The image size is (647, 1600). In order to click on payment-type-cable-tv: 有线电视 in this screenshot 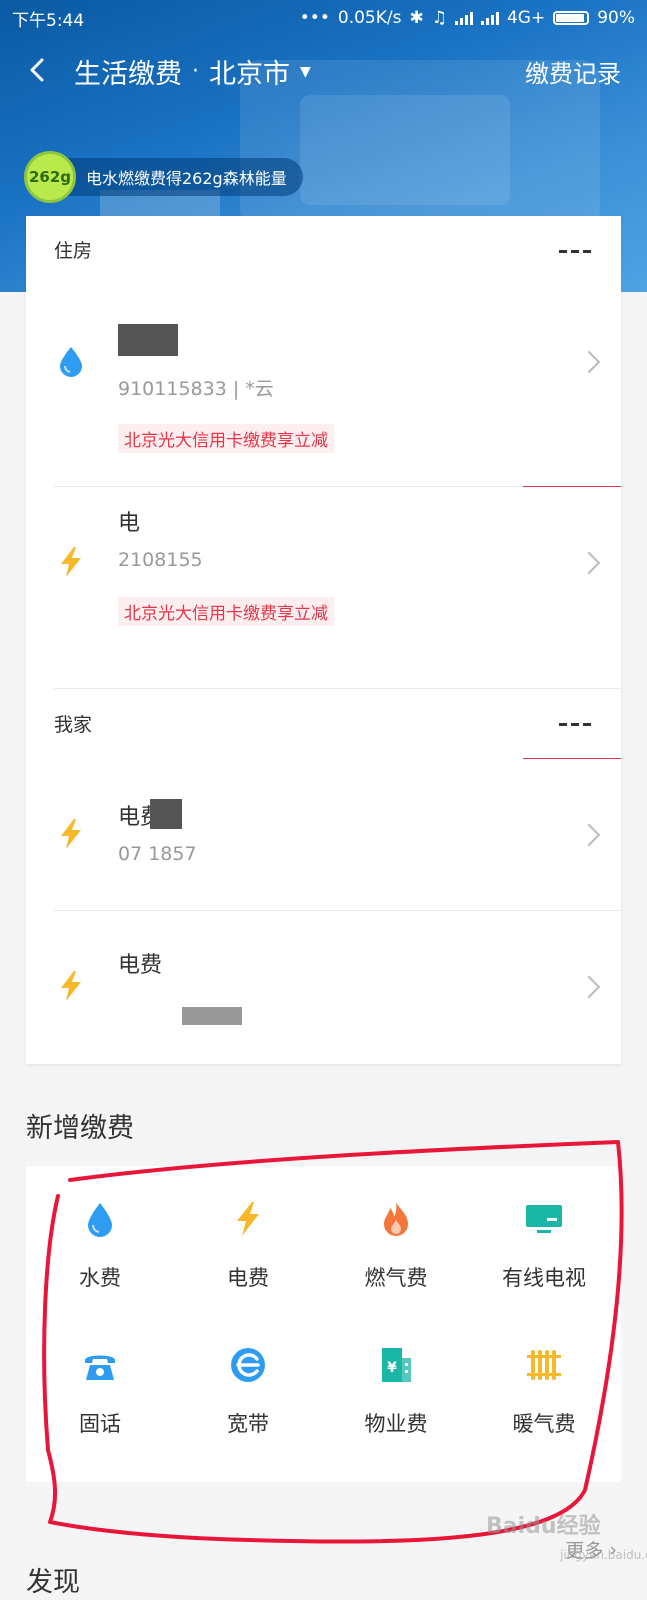, I will do `click(544, 1231)`.